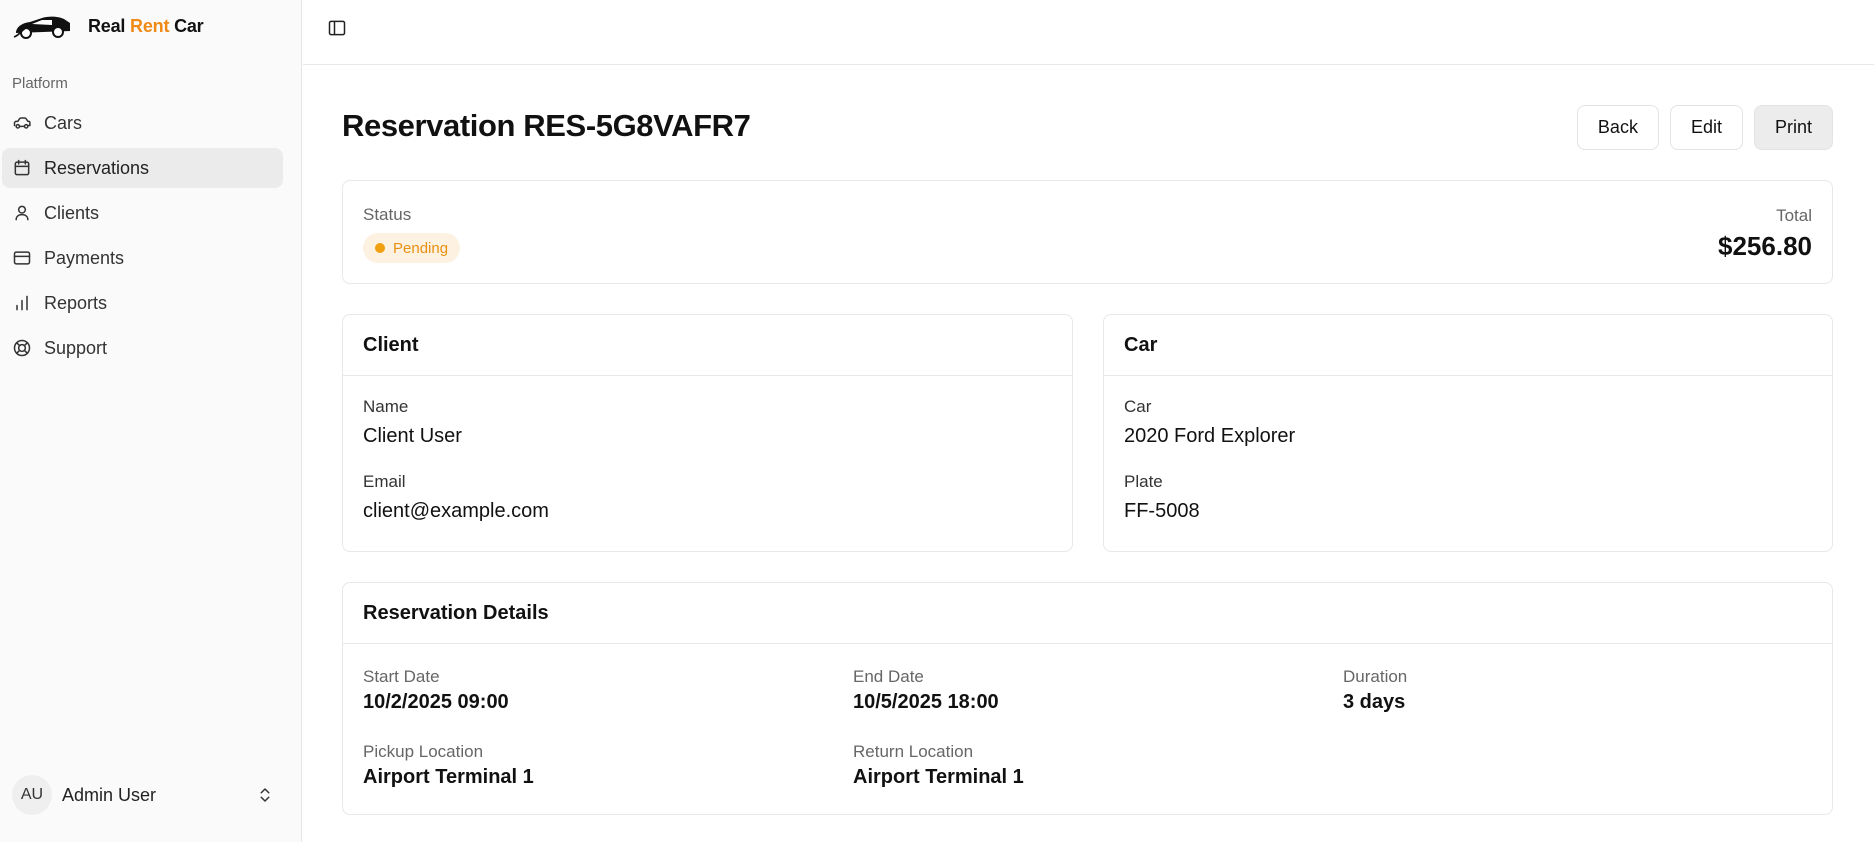 The image size is (1874, 842). Describe the element at coordinates (1209, 422) in the screenshot. I see `car-model-field: Car 2020 Ford Explorer` at that location.